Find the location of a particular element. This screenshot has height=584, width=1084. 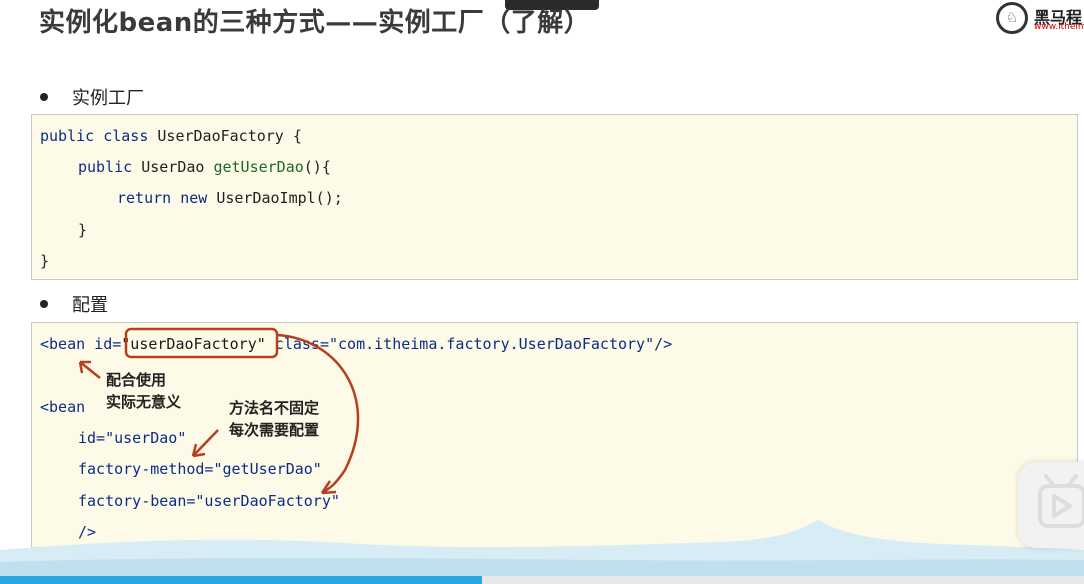

note-line: 实际无意义 is located at coordinates (144, 402).